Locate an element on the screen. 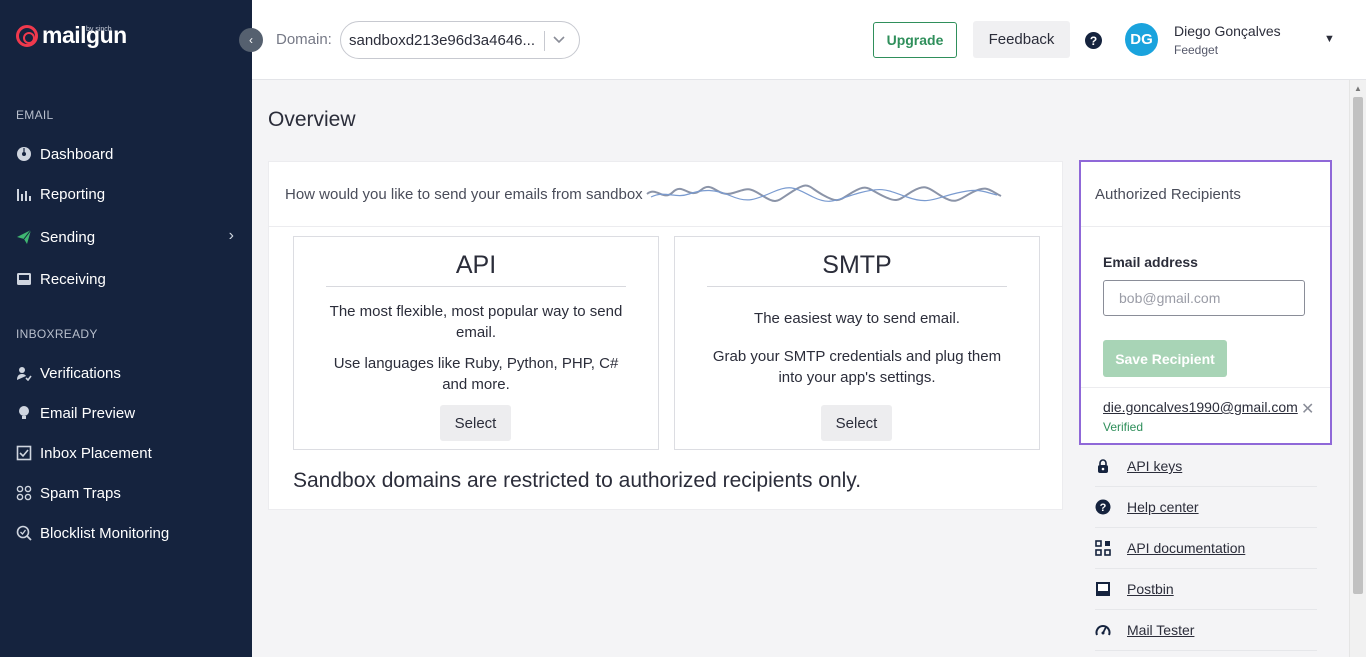 The height and width of the screenshot is (657, 1366). domain-label: Domain: is located at coordinates (304, 39).